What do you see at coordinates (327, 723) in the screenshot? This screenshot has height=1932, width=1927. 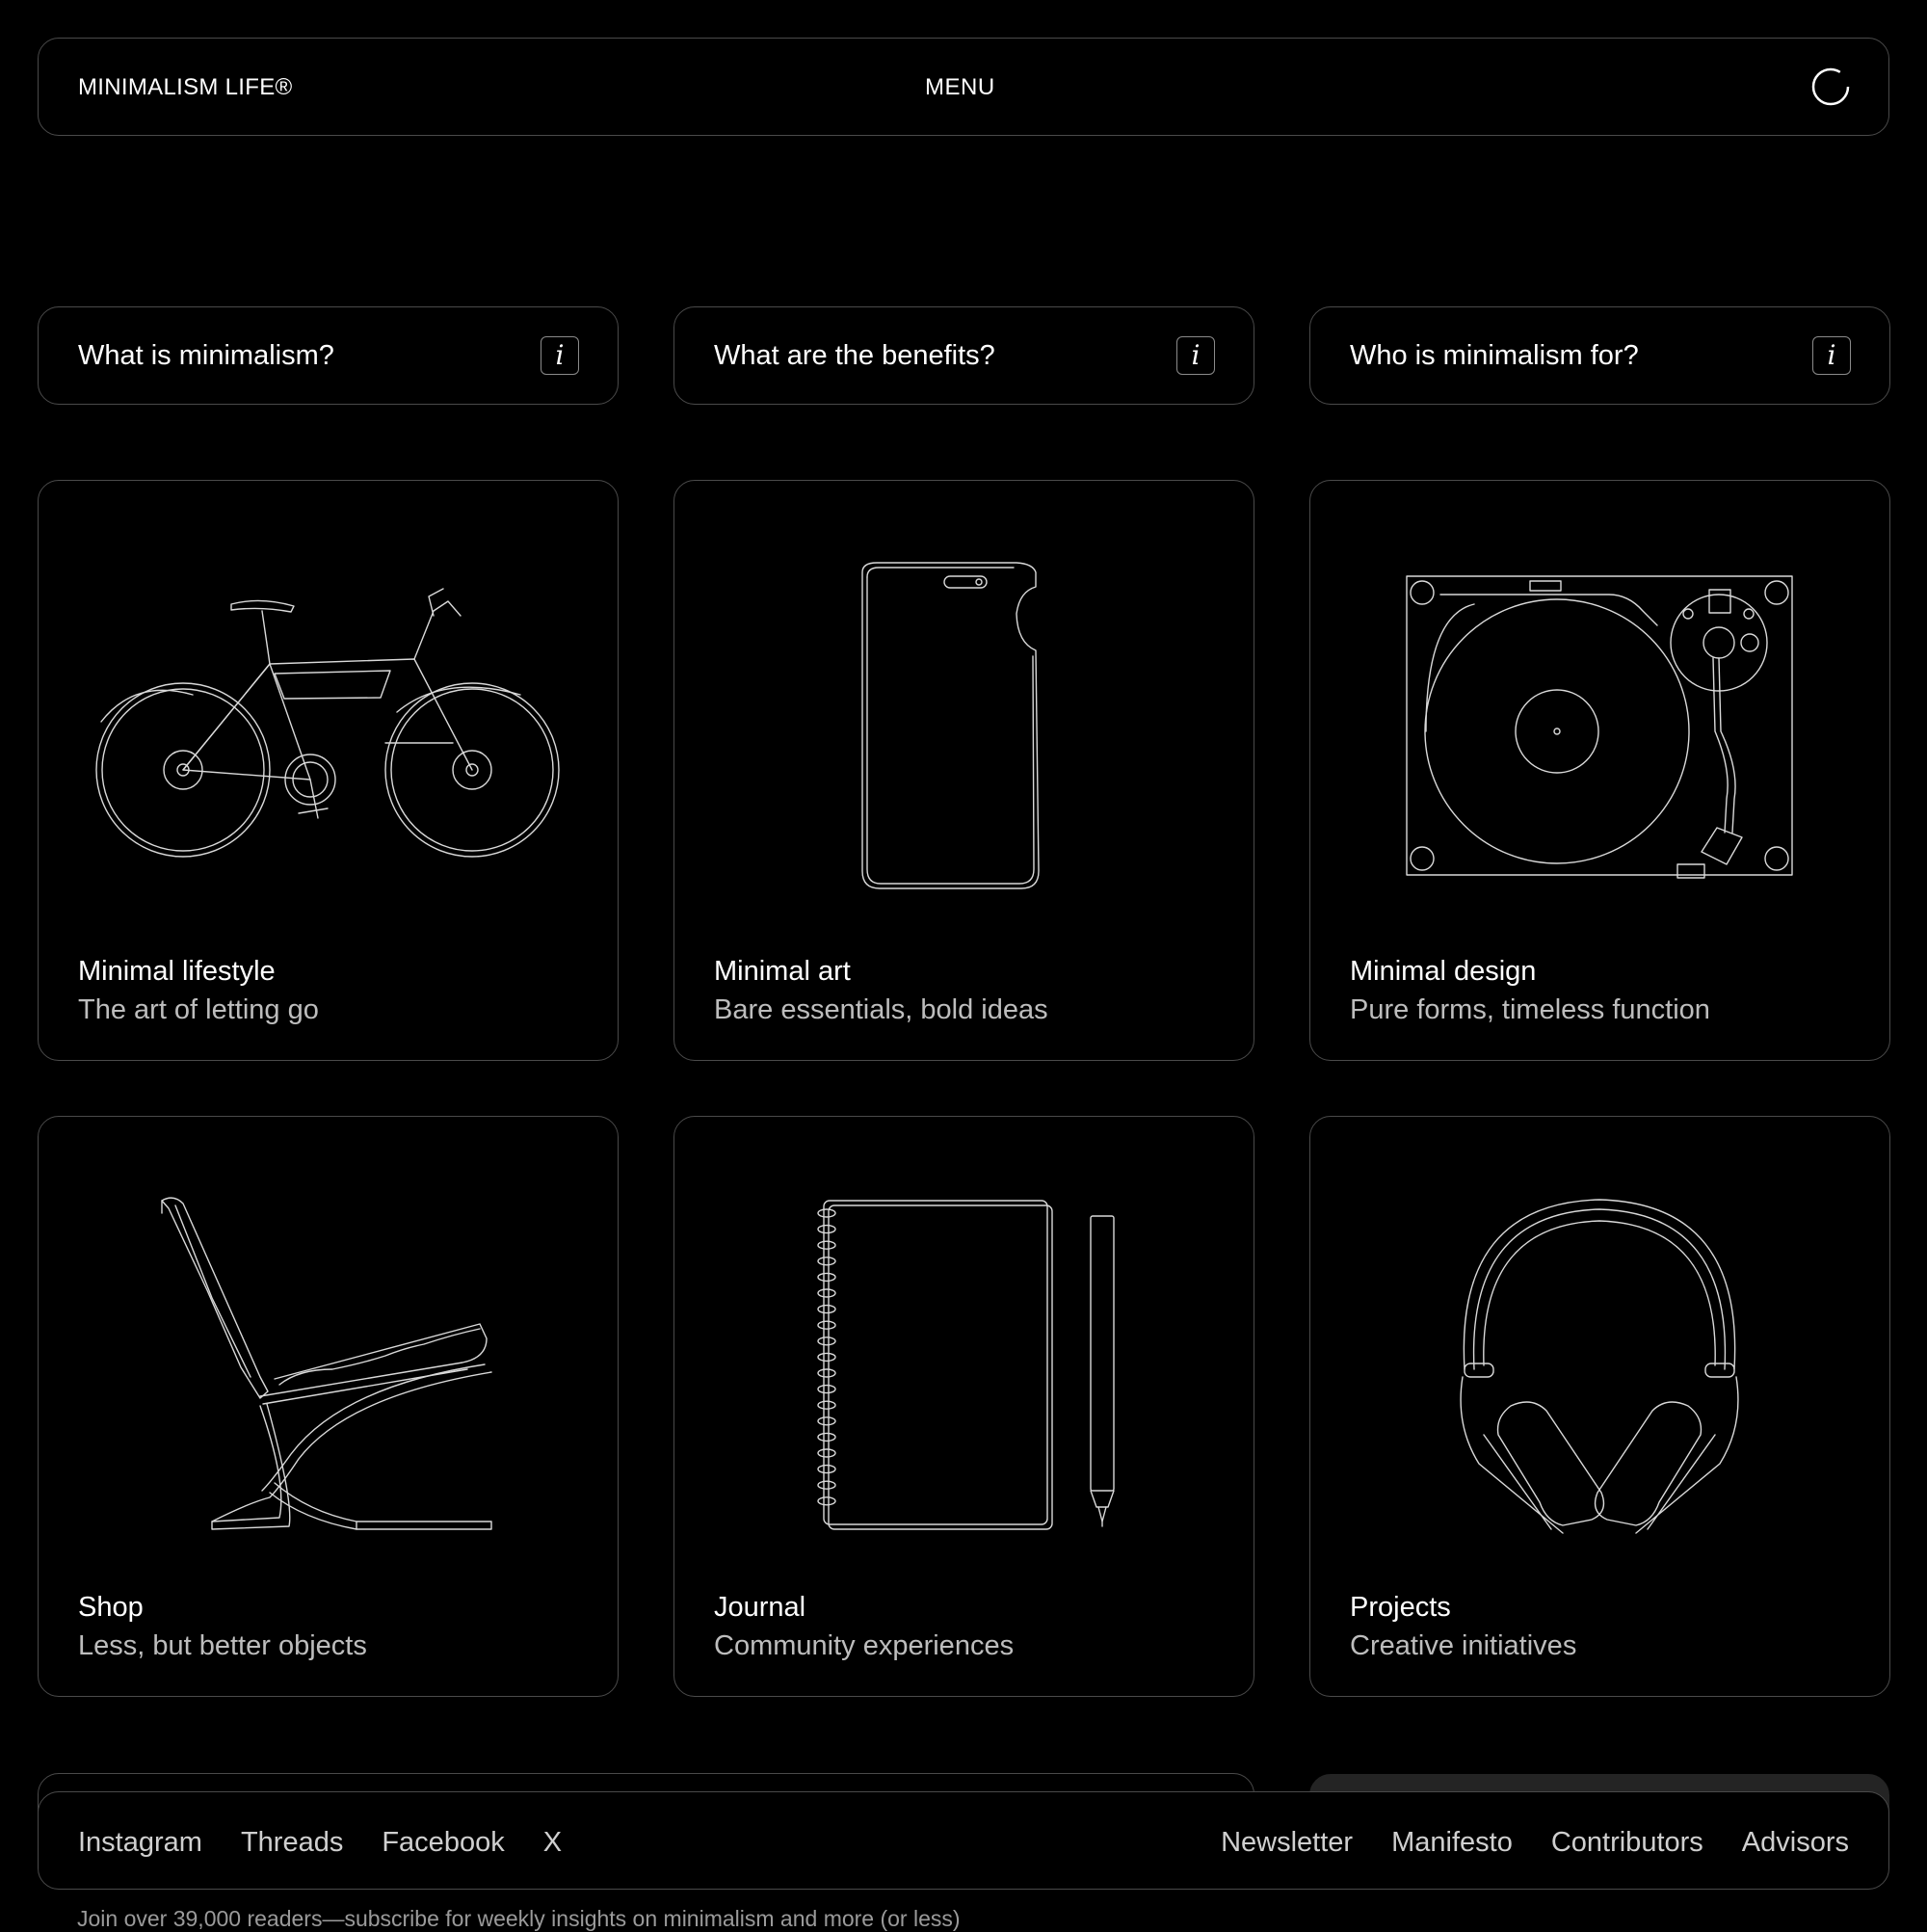 I see `bicycle-illustration` at bounding box center [327, 723].